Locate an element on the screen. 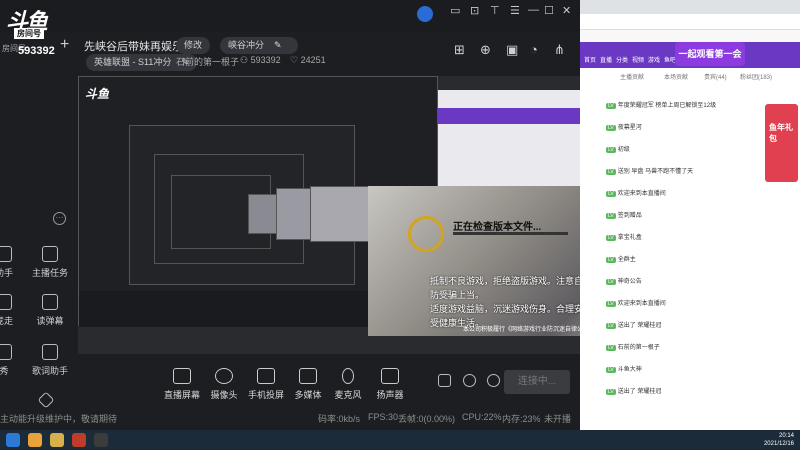  pencil-icon: ✎ is located at coordinates (278, 45).